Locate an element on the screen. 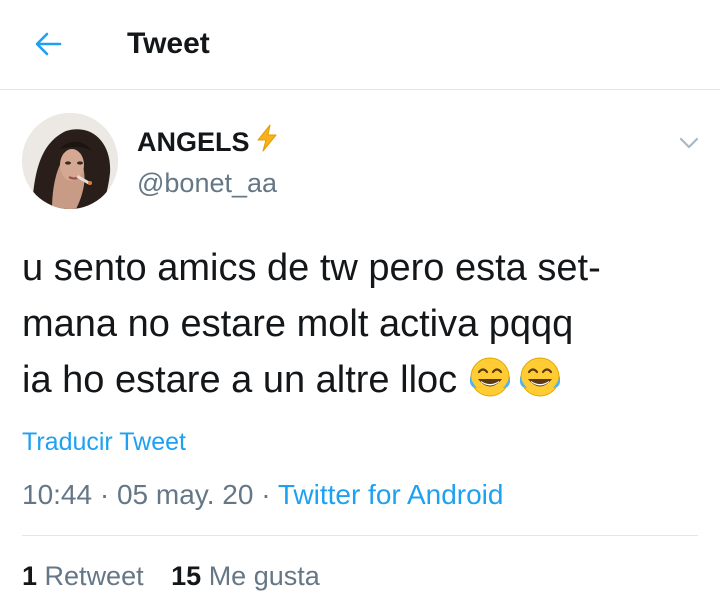  chevron-down-icon is located at coordinates (689, 143).